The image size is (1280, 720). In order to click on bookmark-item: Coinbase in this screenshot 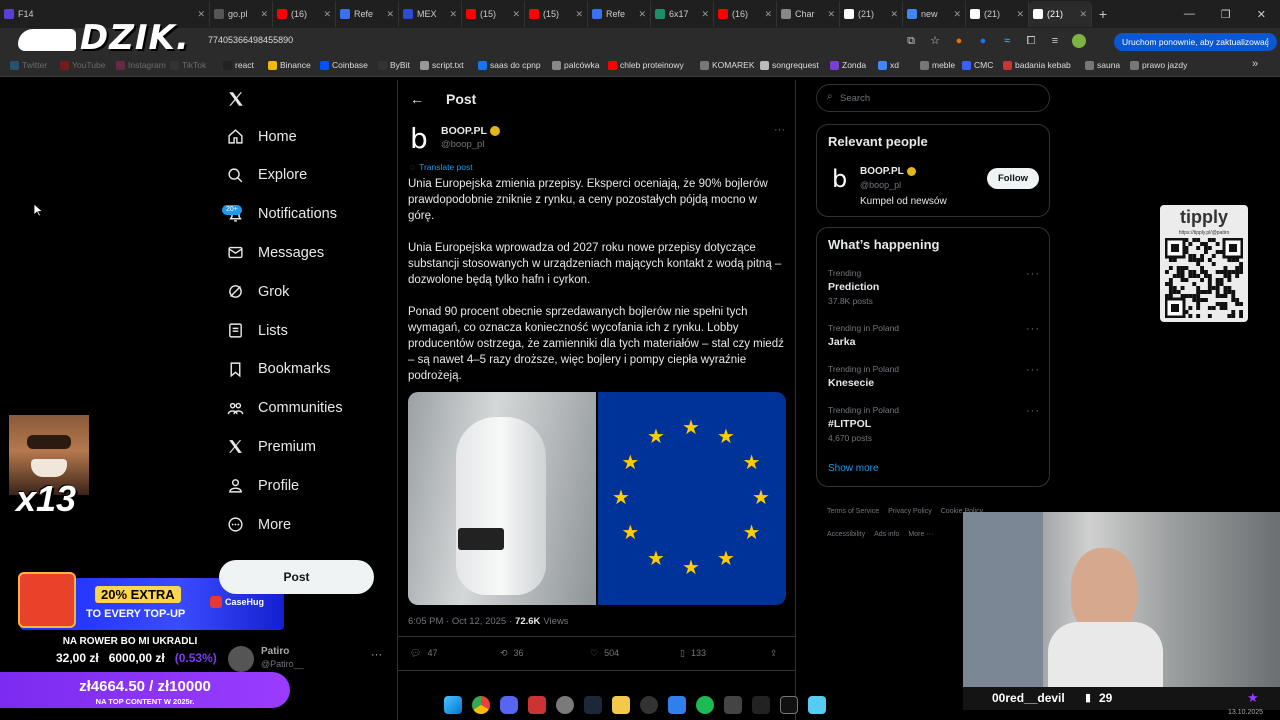, I will do `click(344, 65)`.